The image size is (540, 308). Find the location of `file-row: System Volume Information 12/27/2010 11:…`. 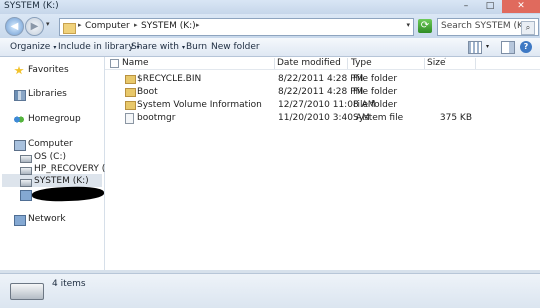

file-row: System Volume Information 12/27/2010 11:… is located at coordinates (322, 105).